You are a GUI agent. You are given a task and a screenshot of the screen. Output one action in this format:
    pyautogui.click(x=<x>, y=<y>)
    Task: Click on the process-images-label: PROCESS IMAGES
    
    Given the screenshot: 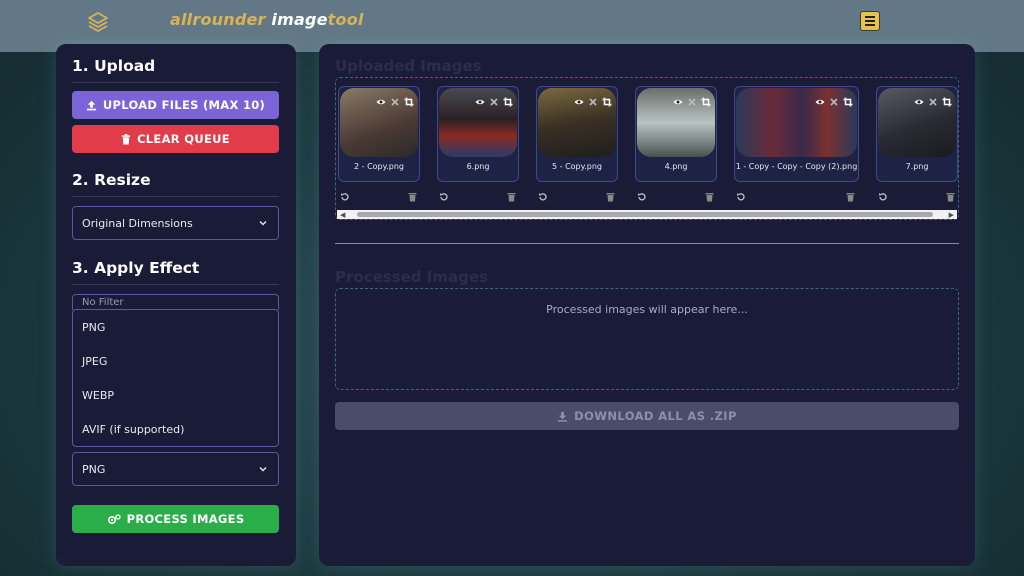 What is the action you would take?
    pyautogui.click(x=185, y=519)
    